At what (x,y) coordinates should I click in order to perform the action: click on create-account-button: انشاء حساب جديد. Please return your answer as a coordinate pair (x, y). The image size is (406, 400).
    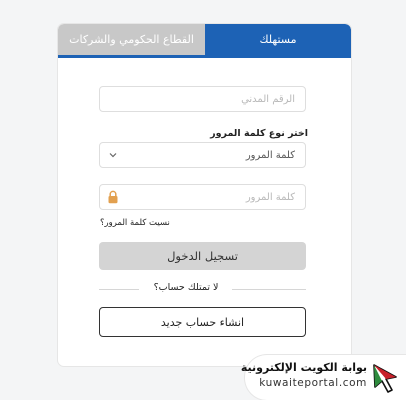
    Looking at the image, I should click on (202, 322).